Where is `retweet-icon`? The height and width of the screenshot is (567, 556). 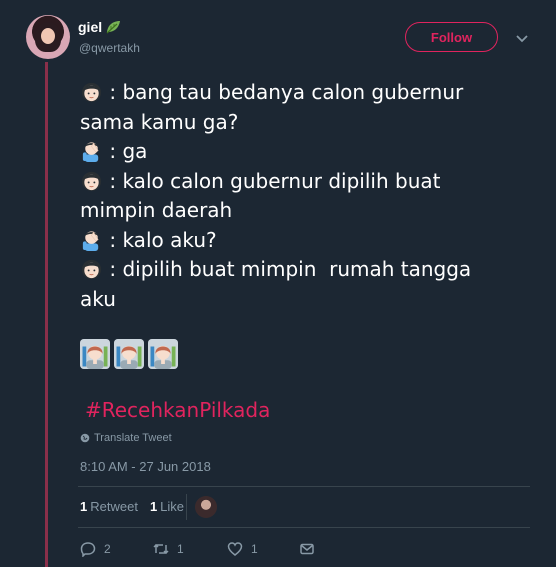
retweet-icon is located at coordinates (161, 549).